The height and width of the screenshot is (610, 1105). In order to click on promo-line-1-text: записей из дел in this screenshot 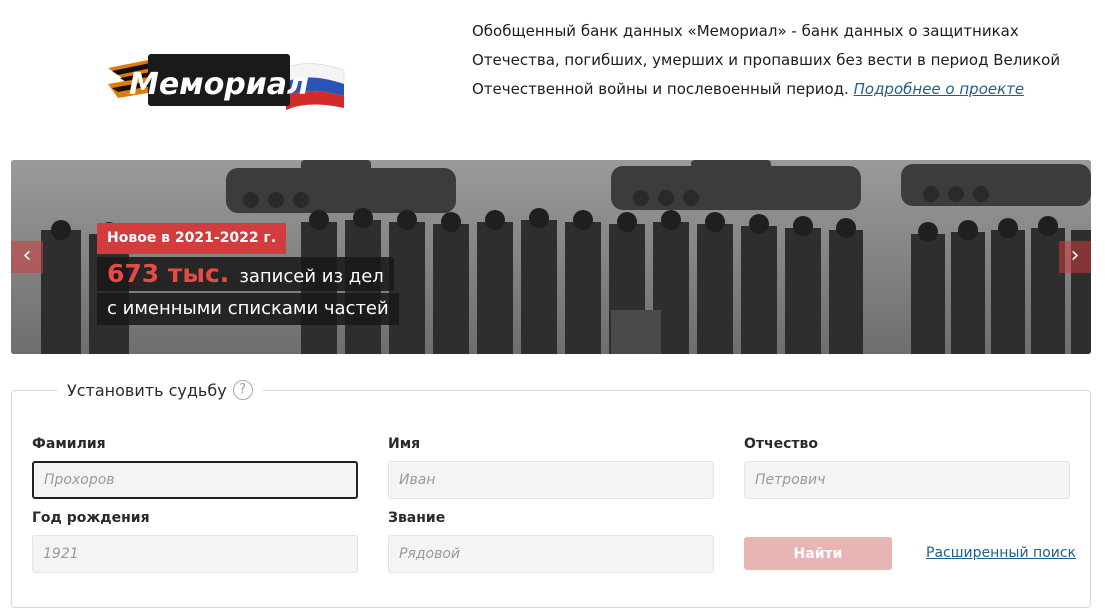, I will do `click(311, 276)`.